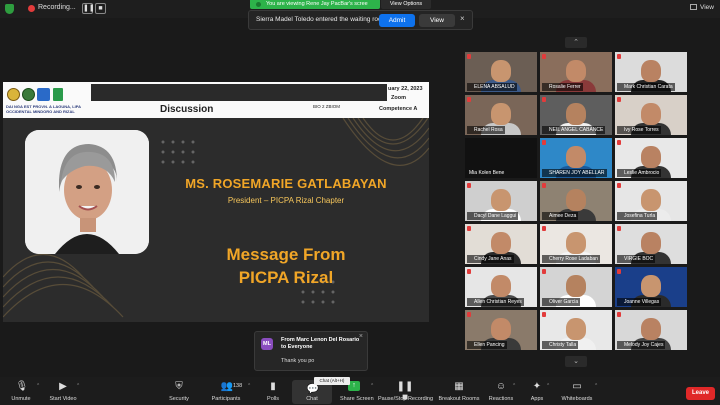  I want to click on participant-tile: NEIL ANGEL CABANCE, so click(576, 115).